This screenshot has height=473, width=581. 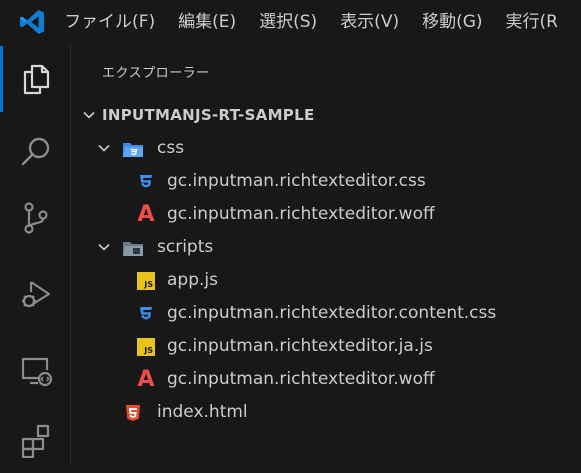 I want to click on source-control-icon, so click(x=35, y=218).